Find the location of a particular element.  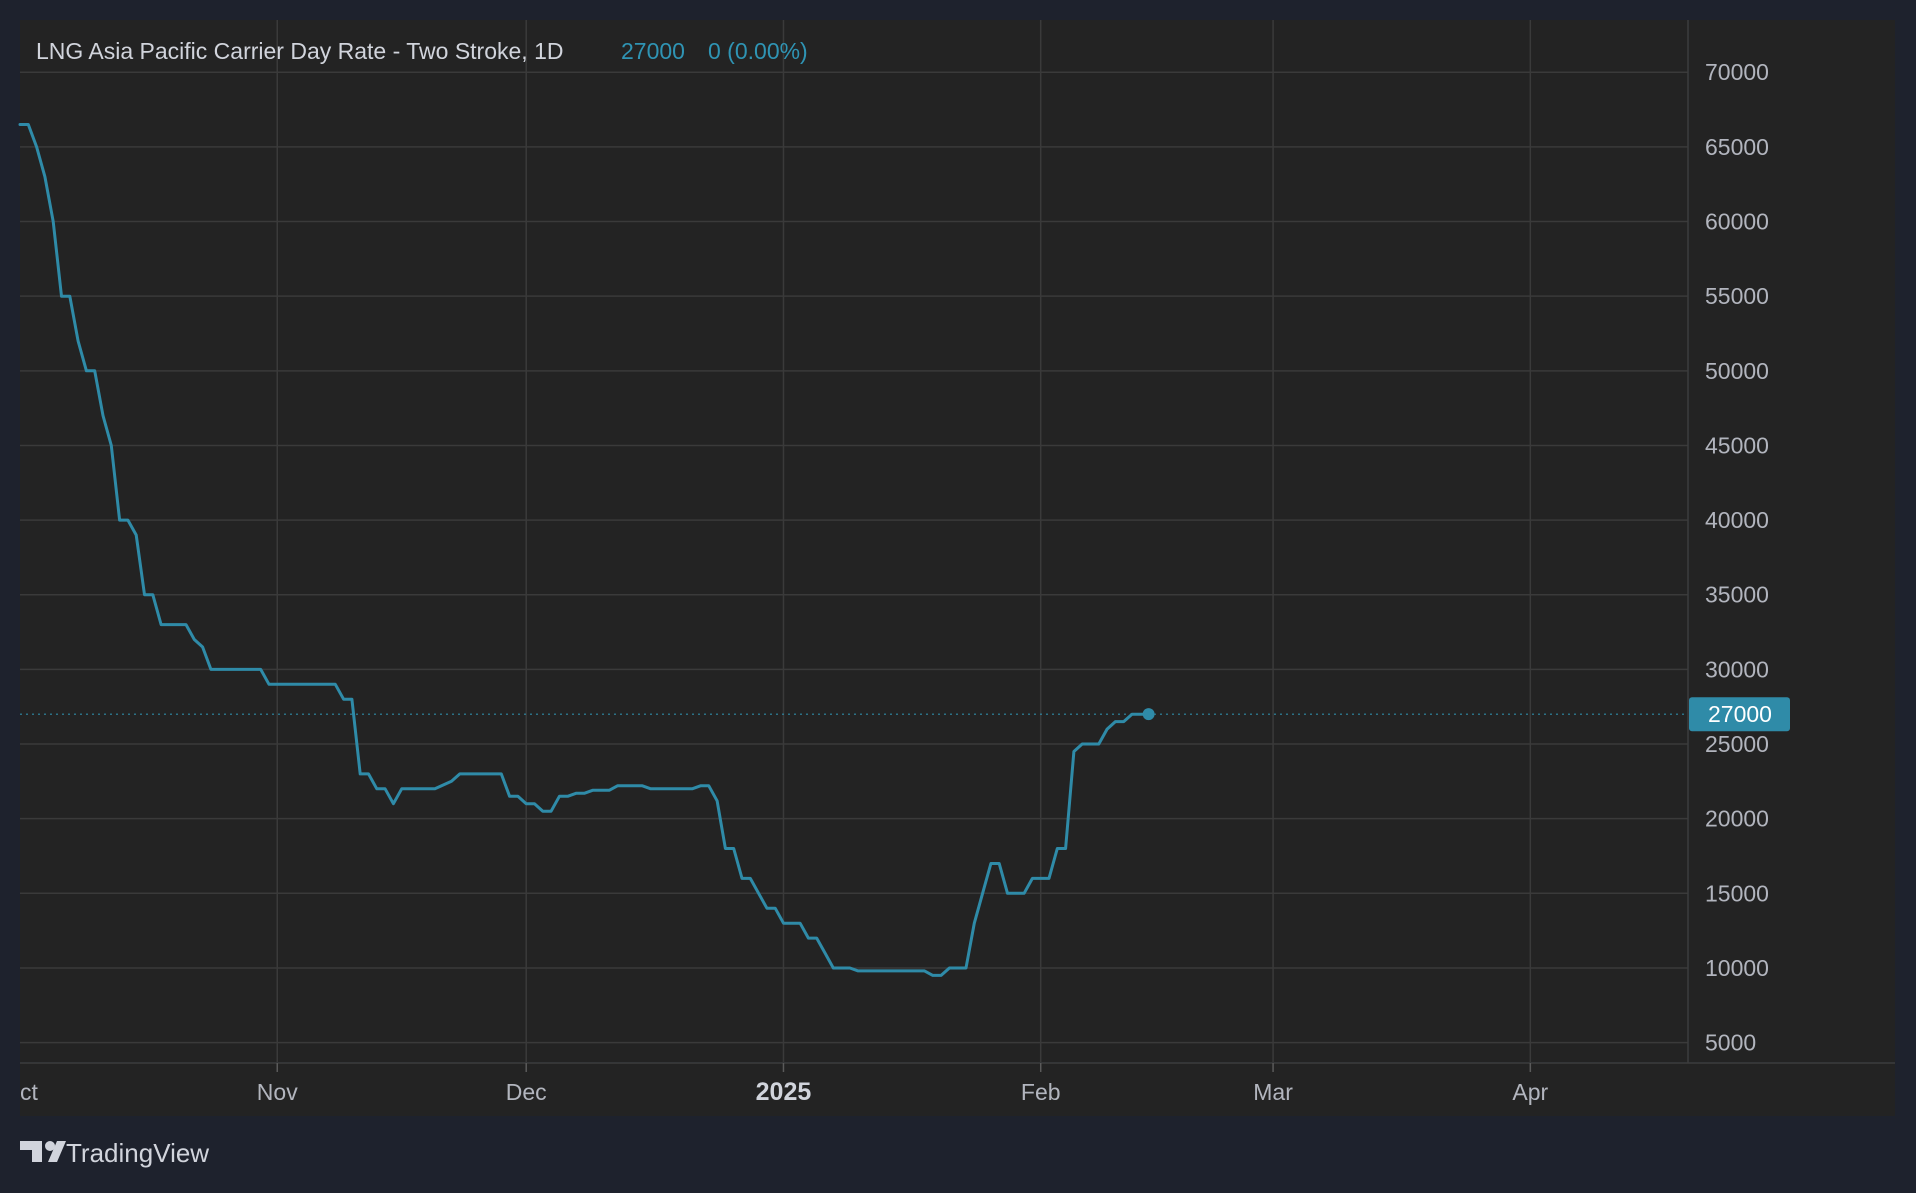

x-tick-label: Dec is located at coordinates (526, 1092).